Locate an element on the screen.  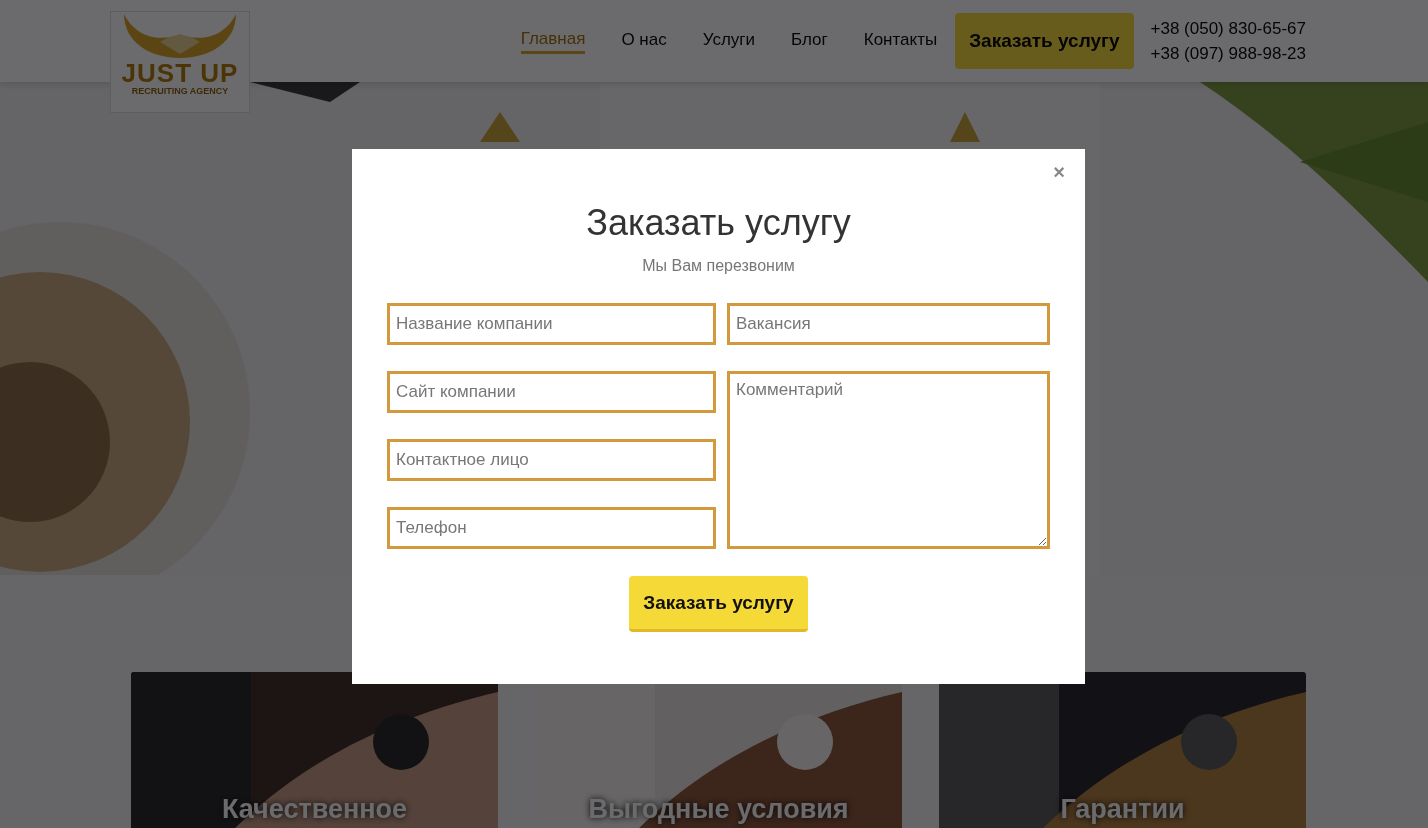
input-field: Телефон is located at coordinates (551, 528).